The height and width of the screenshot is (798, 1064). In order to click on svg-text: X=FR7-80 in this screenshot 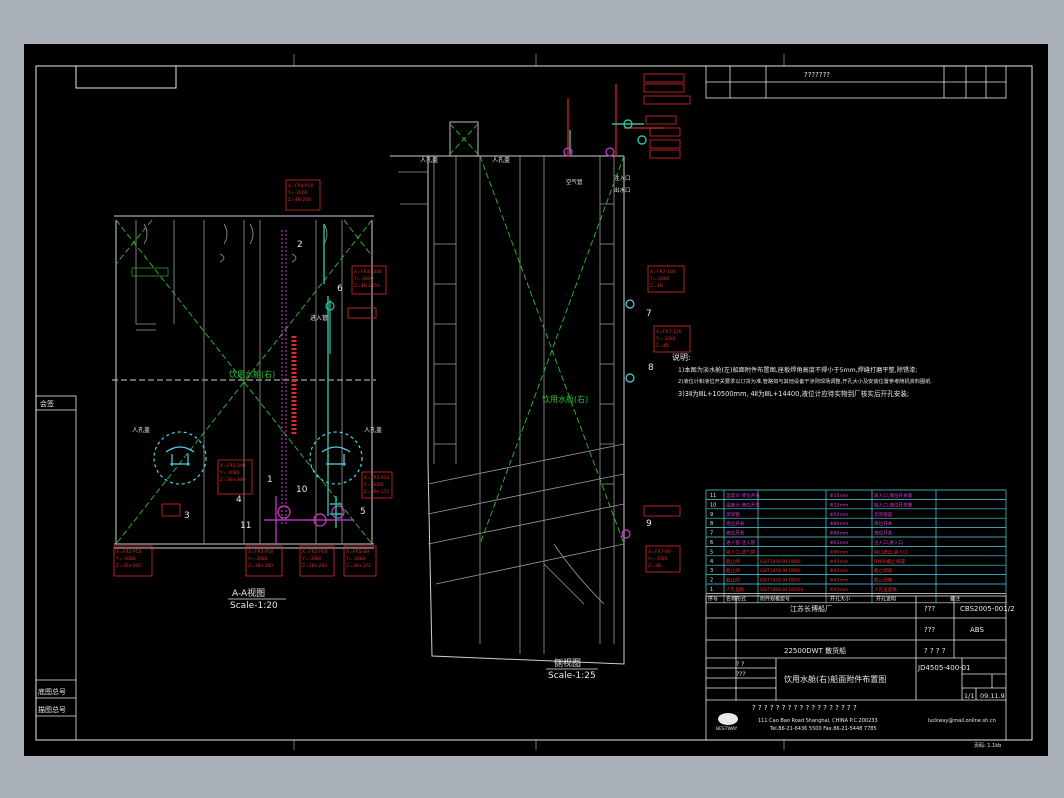, I will do `click(659, 552)`.